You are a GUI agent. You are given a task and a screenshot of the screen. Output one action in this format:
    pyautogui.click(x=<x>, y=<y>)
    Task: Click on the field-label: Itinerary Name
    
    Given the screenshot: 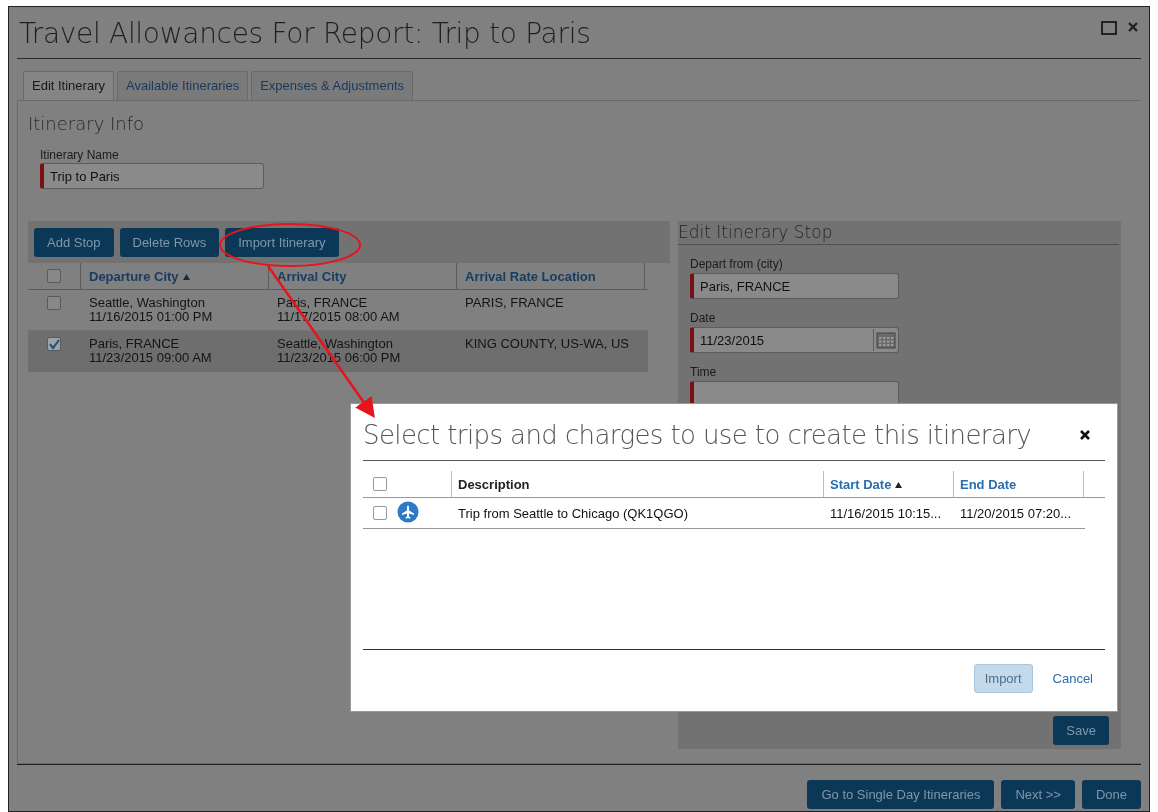 What is the action you would take?
    pyautogui.click(x=80, y=155)
    